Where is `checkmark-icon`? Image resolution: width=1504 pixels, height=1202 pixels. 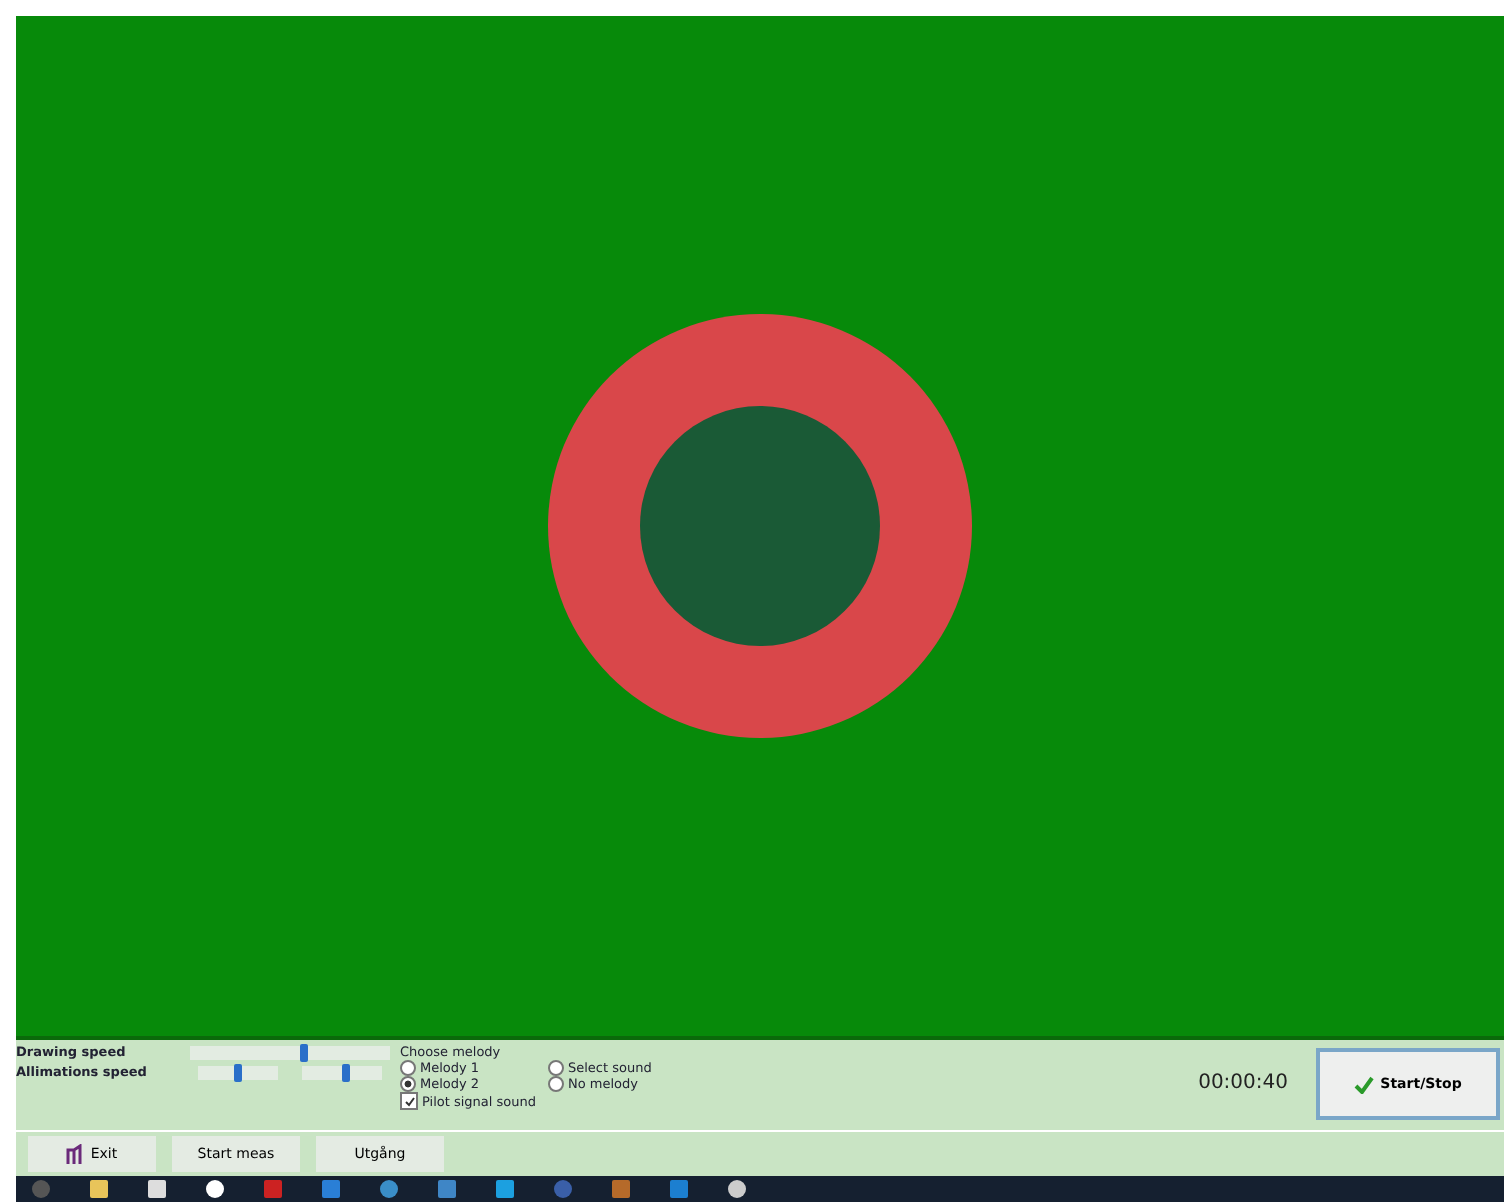 checkmark-icon is located at coordinates (1364, 1084).